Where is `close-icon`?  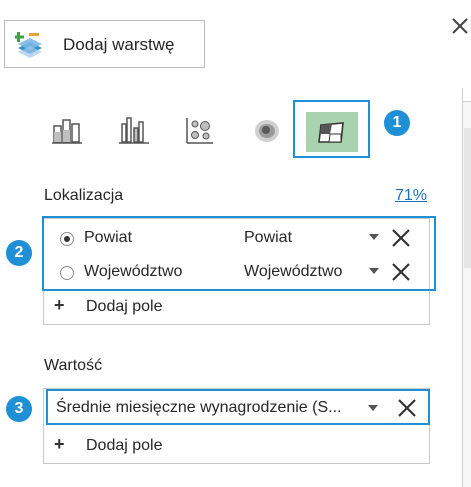 close-icon is located at coordinates (460, 26).